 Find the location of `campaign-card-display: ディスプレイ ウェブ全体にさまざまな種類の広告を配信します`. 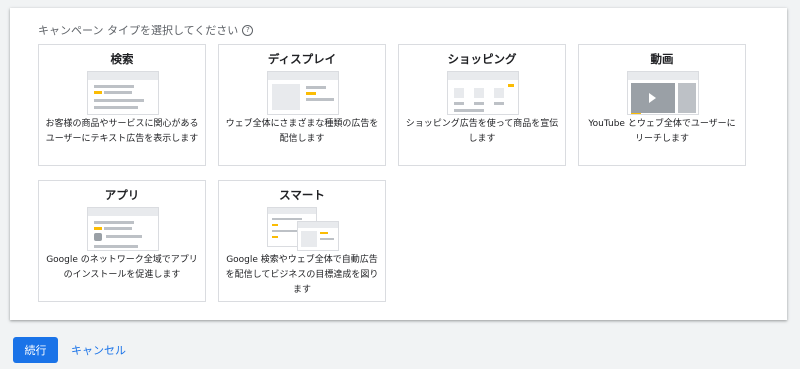

campaign-card-display: ディスプレイ ウェブ全体にさまざまな種類の広告を配信します is located at coordinates (302, 105).